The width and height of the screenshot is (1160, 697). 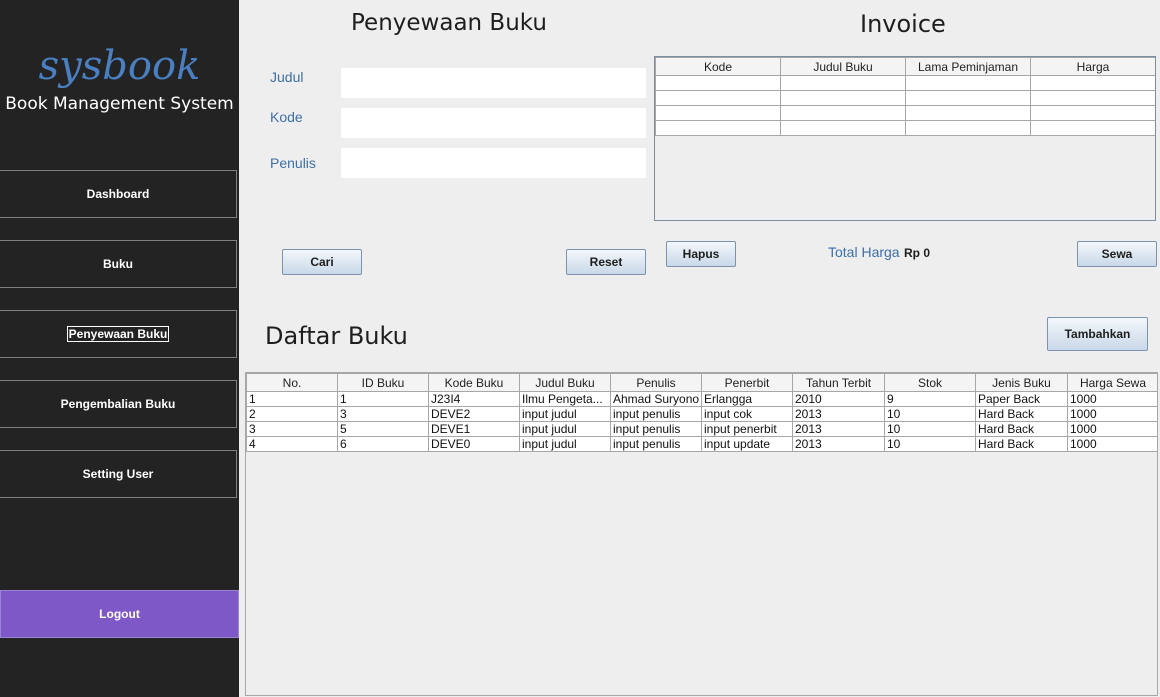 I want to click on logout-label: Logout, so click(x=119, y=614).